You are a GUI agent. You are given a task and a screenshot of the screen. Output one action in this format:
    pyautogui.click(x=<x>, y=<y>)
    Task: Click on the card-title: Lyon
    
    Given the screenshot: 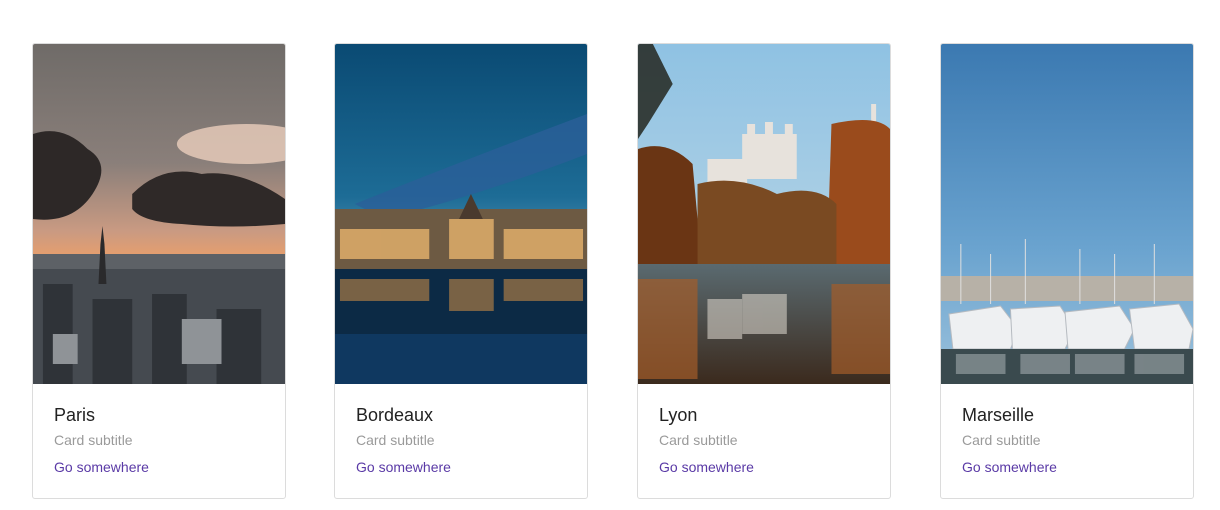 What is the action you would take?
    pyautogui.click(x=678, y=415)
    